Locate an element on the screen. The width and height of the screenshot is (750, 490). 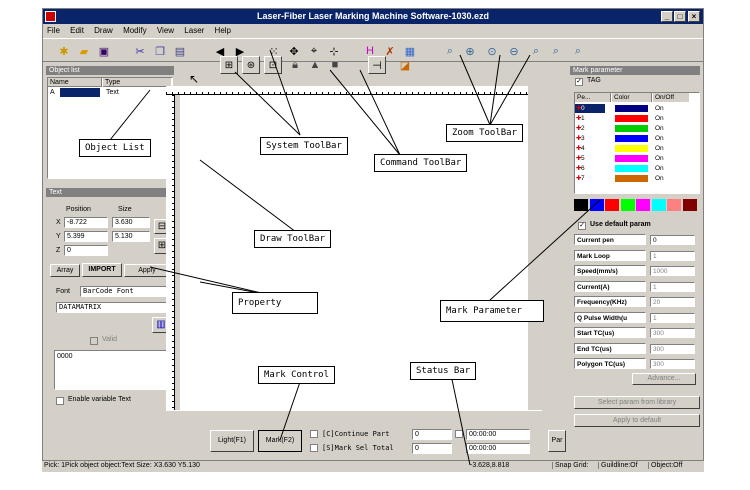
callout-property: Property is located at coordinates (275, 303).